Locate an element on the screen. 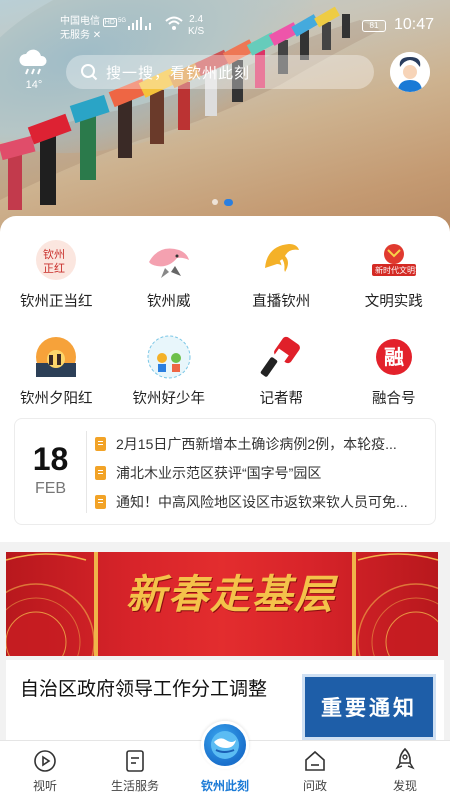  service-live: 直播钦州 is located at coordinates (281, 273).